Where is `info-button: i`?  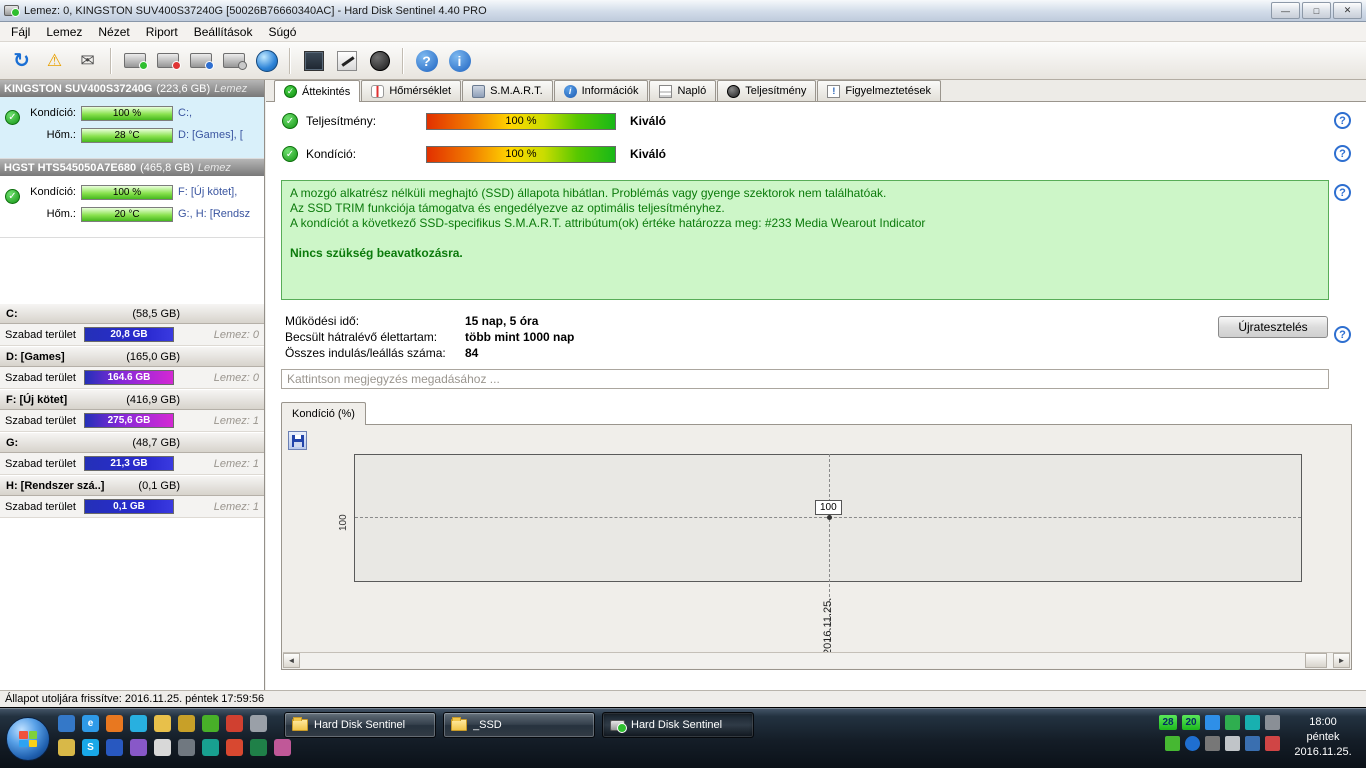
info-button: i is located at coordinates (459, 61).